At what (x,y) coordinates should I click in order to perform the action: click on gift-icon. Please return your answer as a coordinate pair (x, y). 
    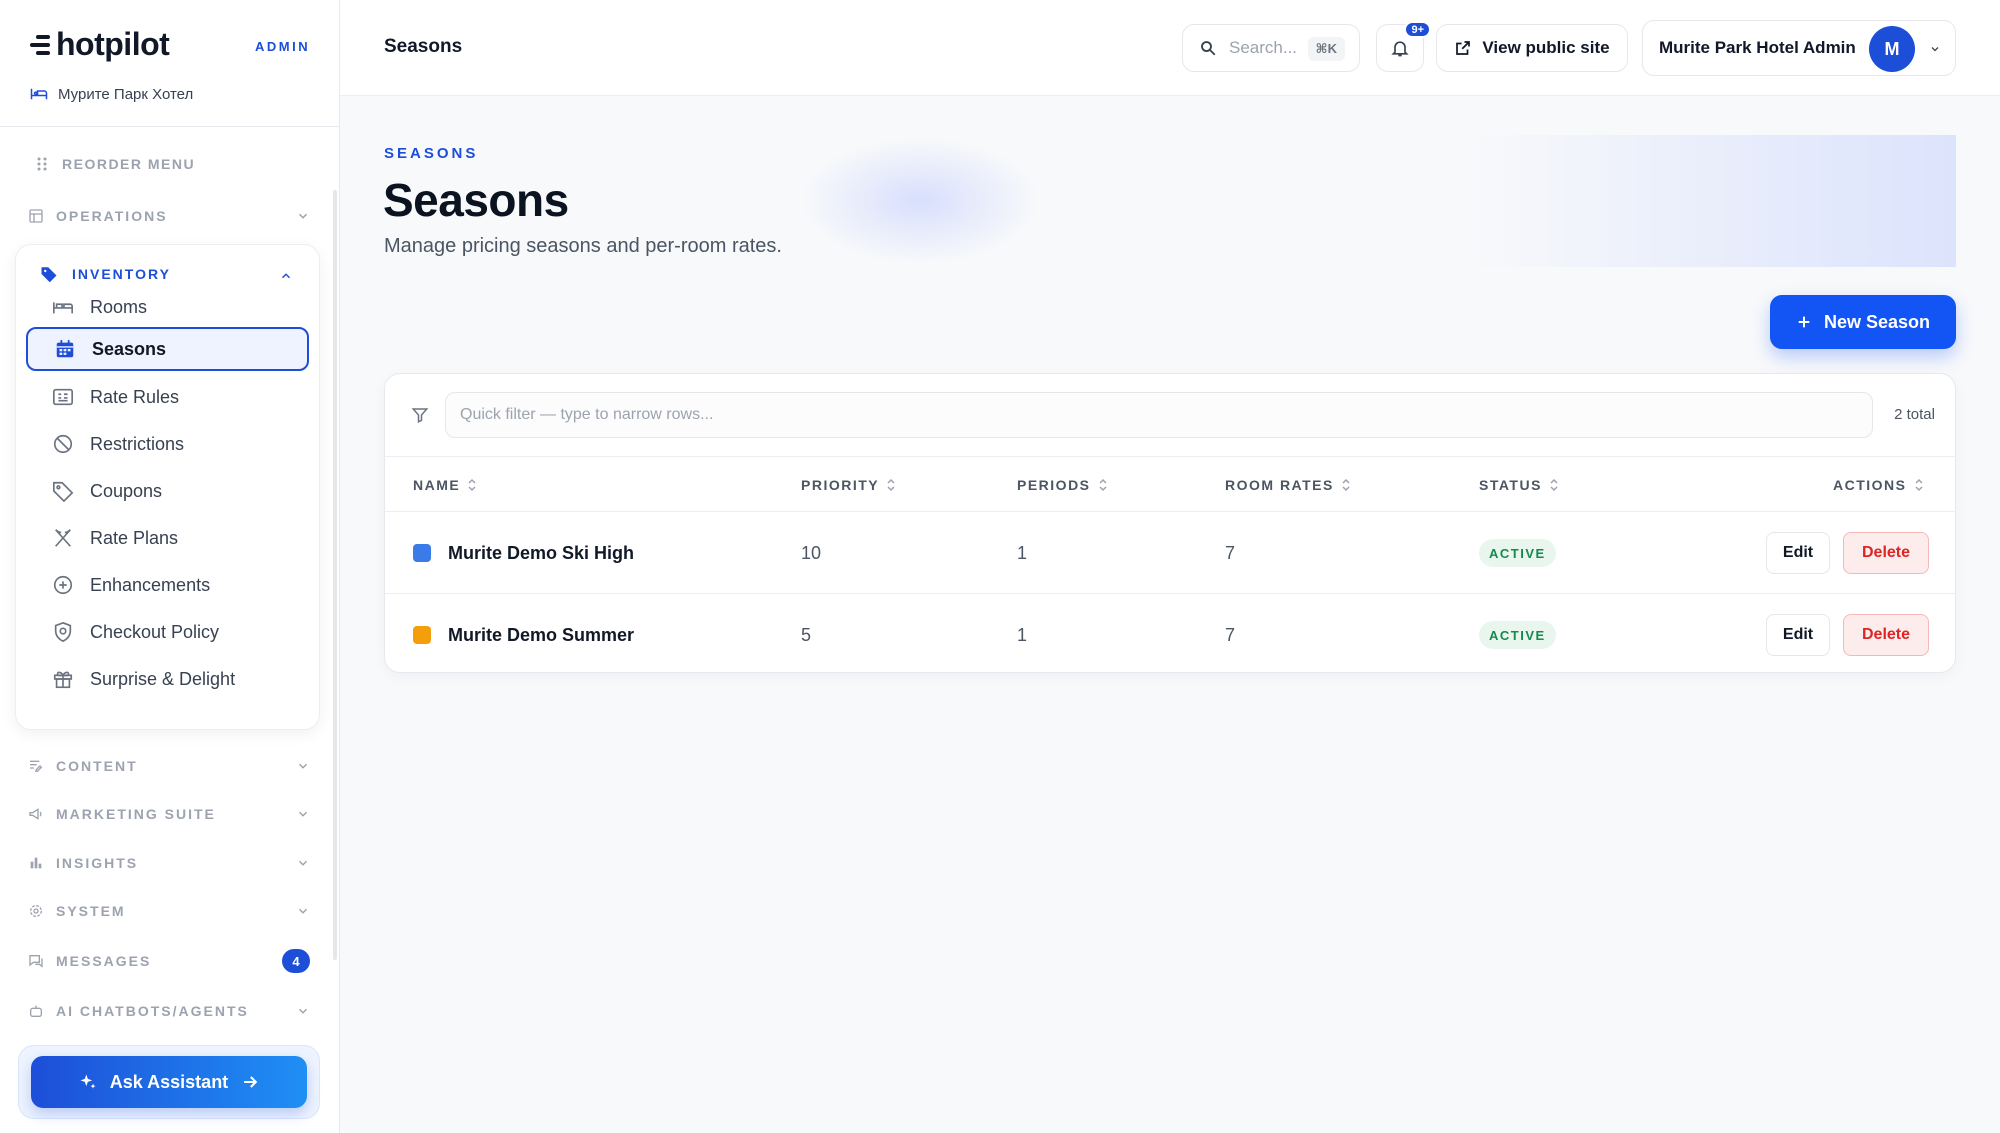
    Looking at the image, I should click on (63, 680).